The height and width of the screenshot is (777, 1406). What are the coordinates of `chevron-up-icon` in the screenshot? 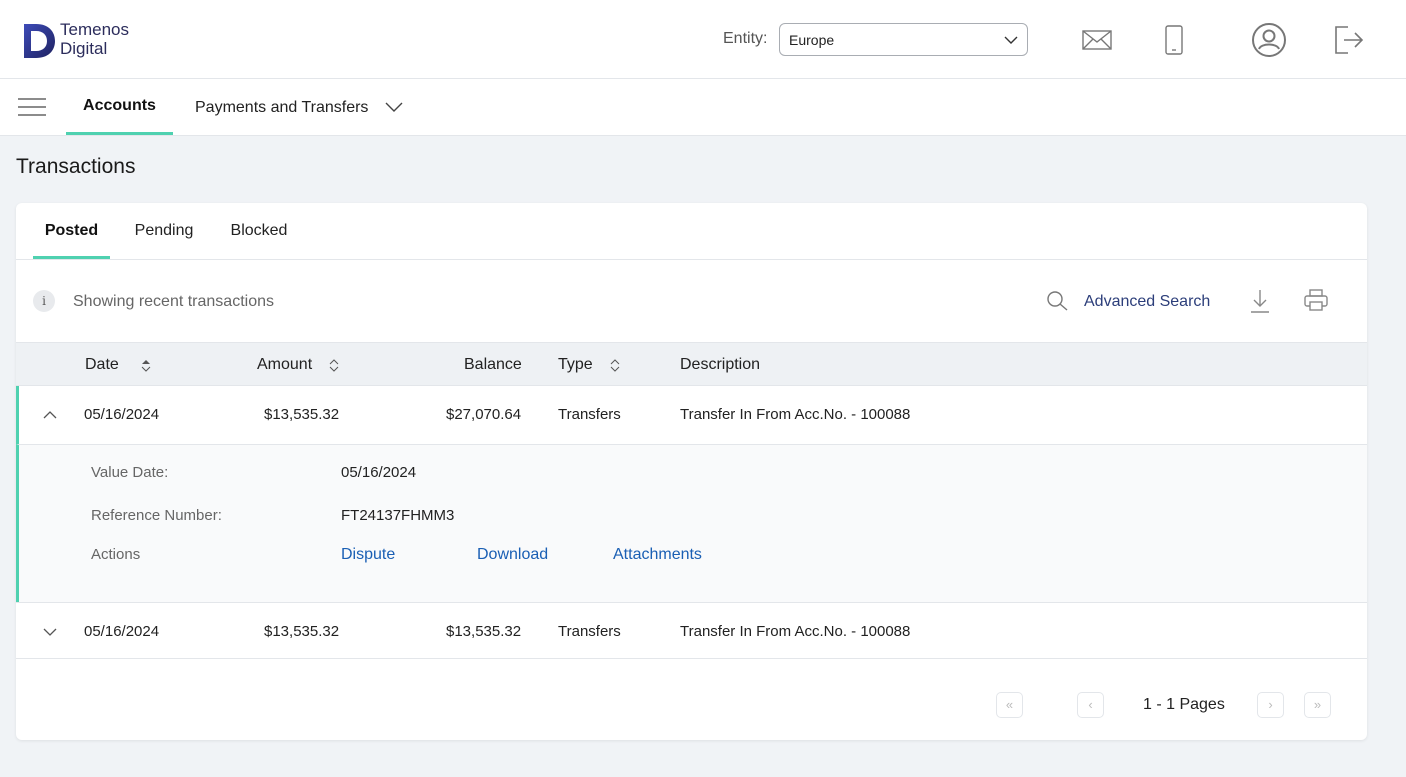 It's located at (50, 415).